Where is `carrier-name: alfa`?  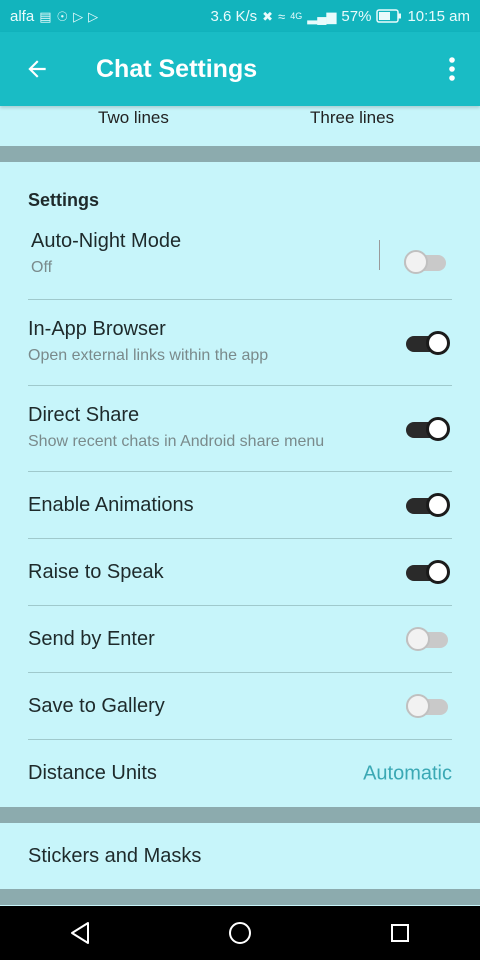 carrier-name: alfa is located at coordinates (22, 16).